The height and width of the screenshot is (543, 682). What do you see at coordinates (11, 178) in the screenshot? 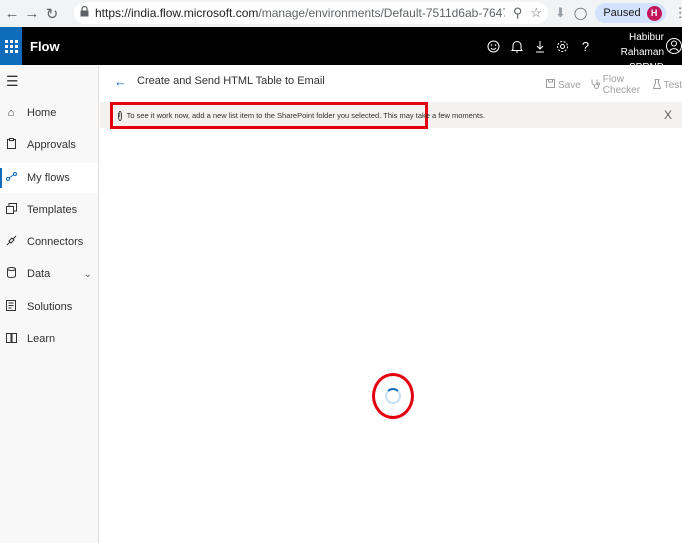
I see `flows-icon` at bounding box center [11, 178].